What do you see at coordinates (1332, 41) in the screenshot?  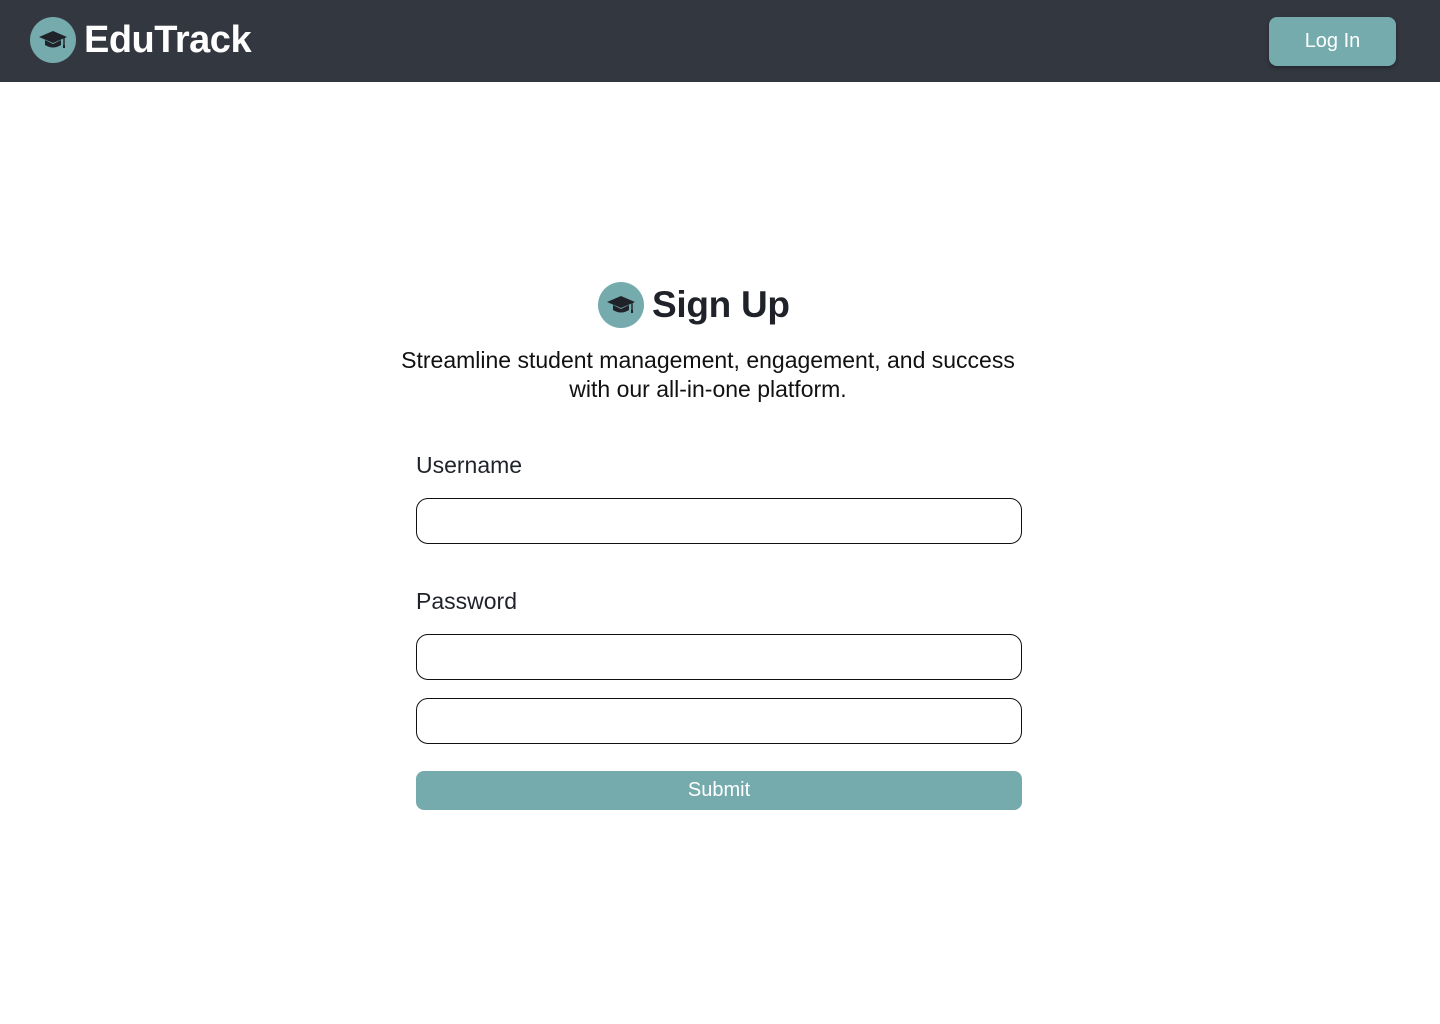 I see `login-button: Log In` at bounding box center [1332, 41].